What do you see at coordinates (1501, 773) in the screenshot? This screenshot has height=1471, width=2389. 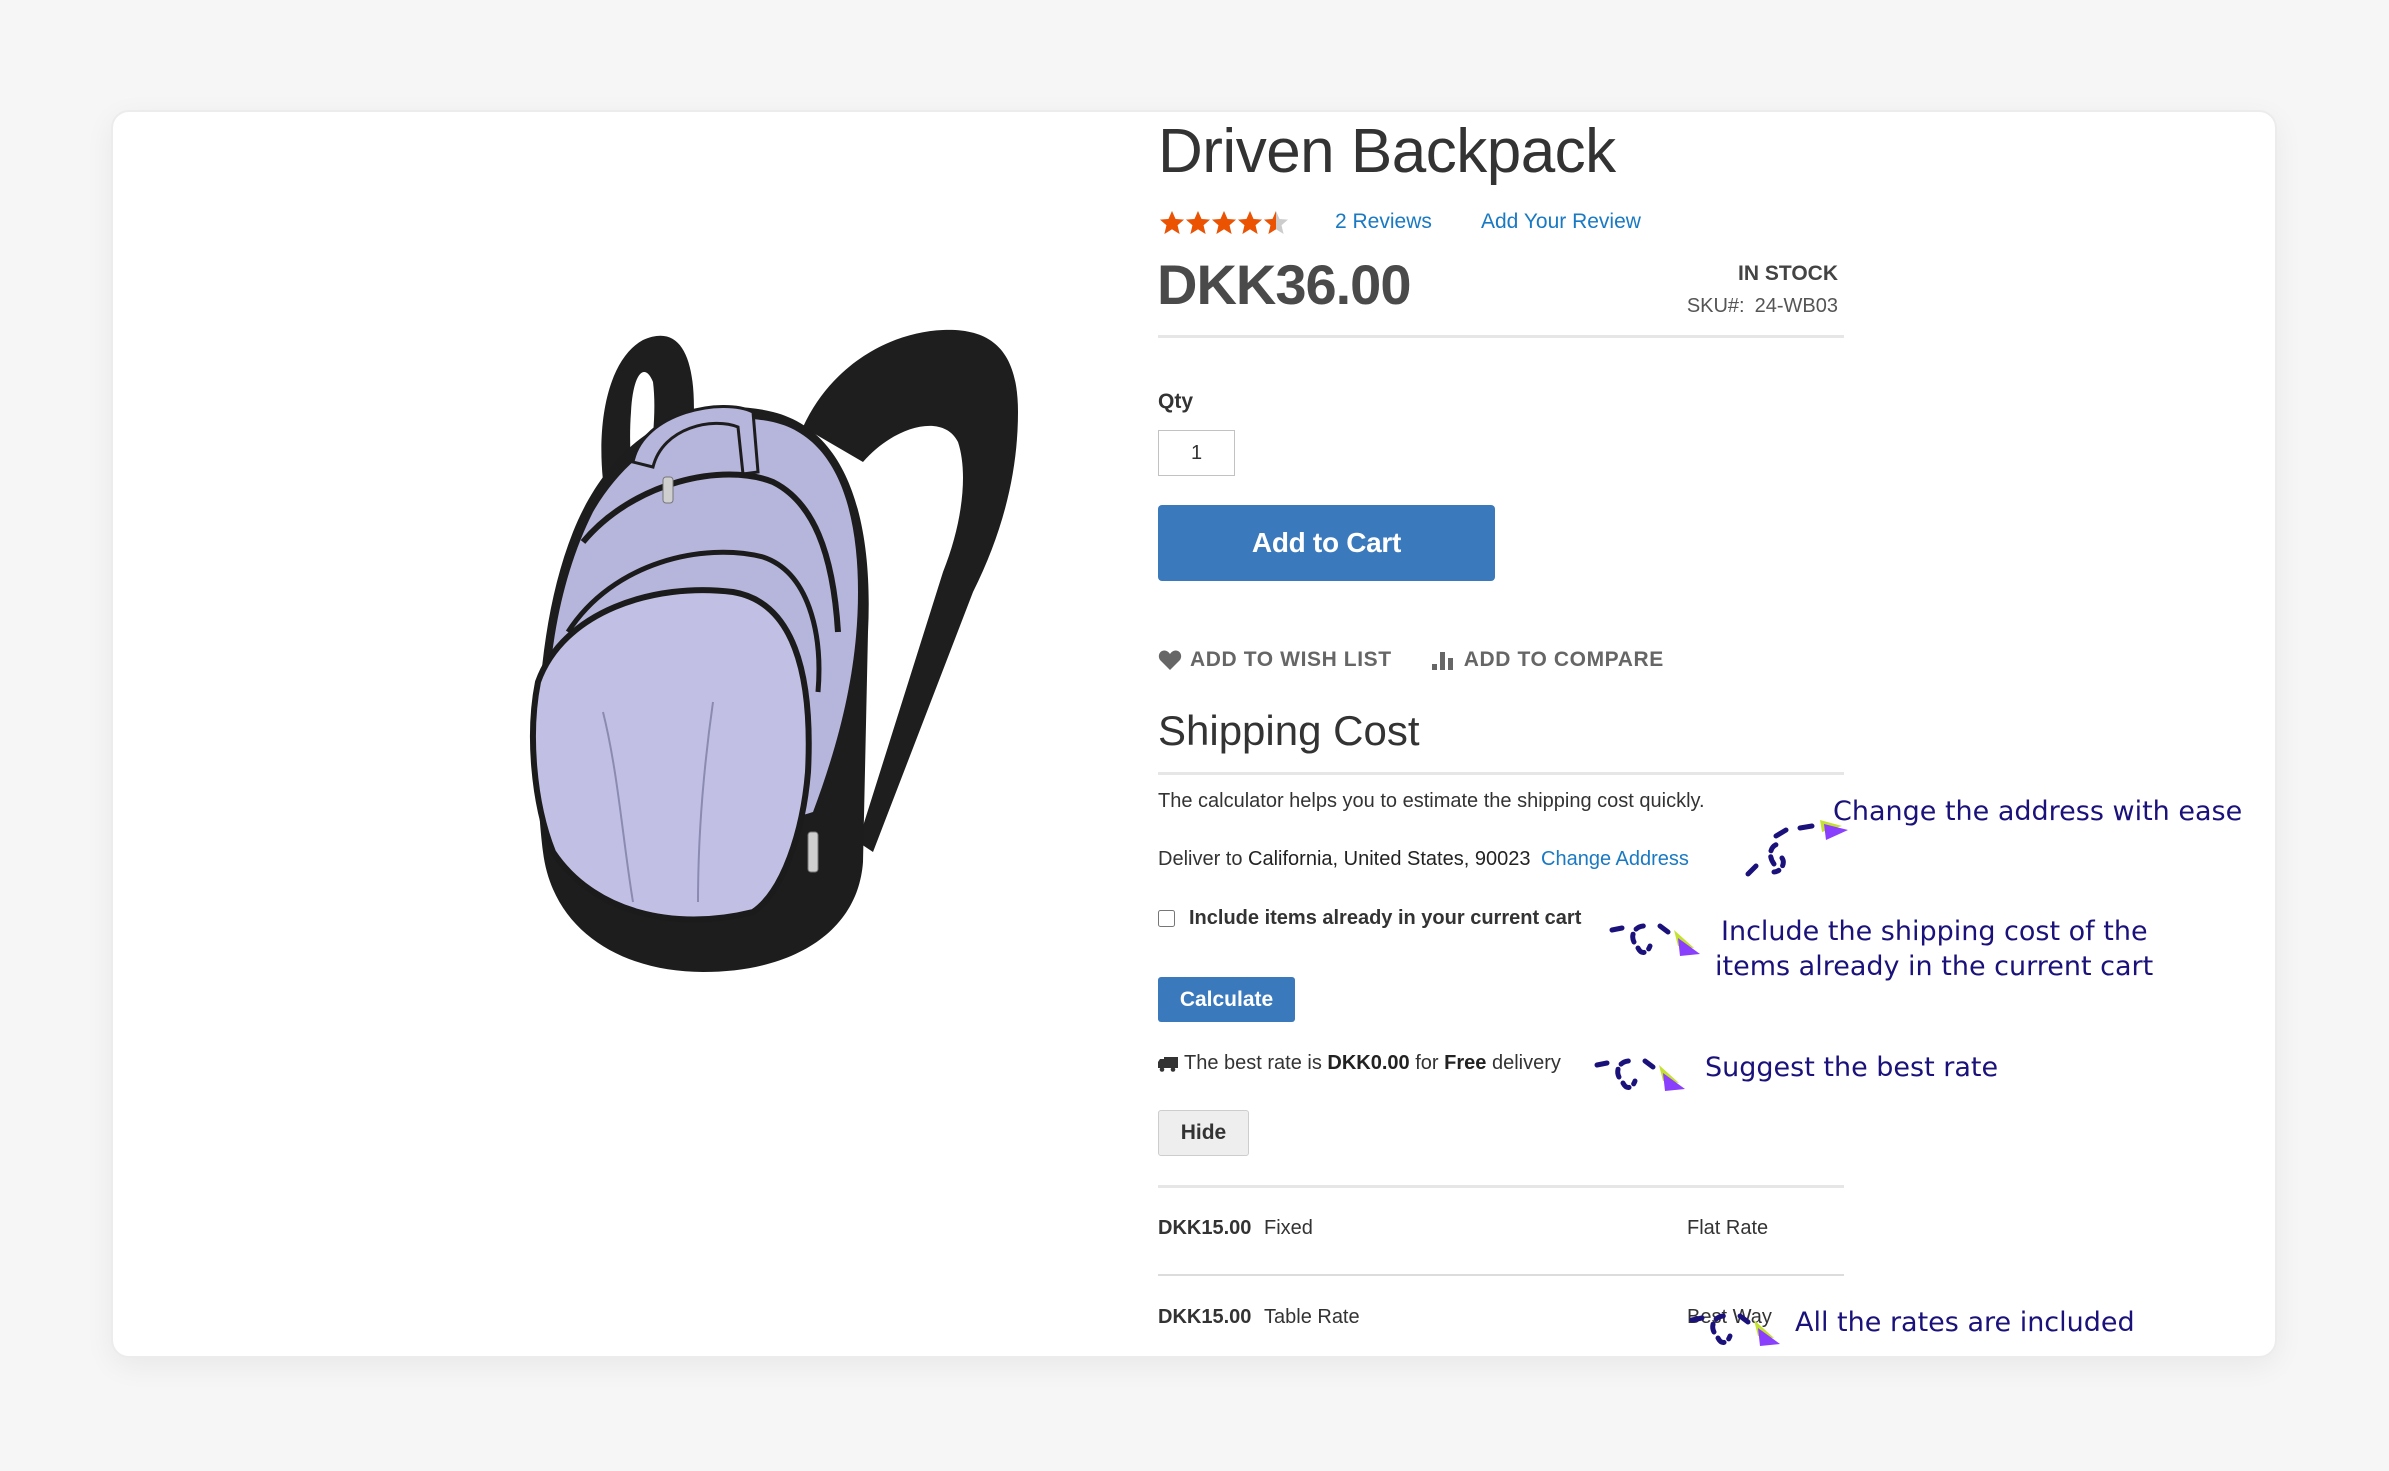 I see `shipping-divider` at bounding box center [1501, 773].